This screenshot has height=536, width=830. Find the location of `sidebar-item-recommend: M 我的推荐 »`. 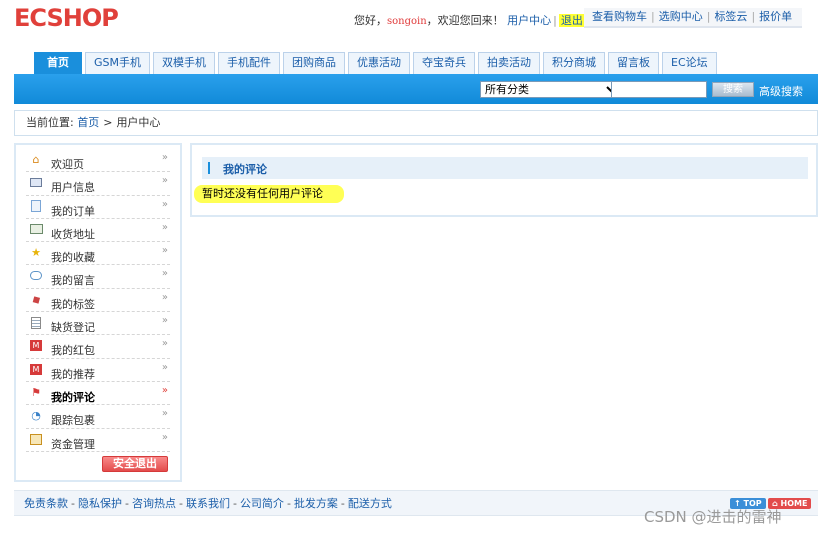

sidebar-item-recommend: M 我的推荐 » is located at coordinates (98, 370).